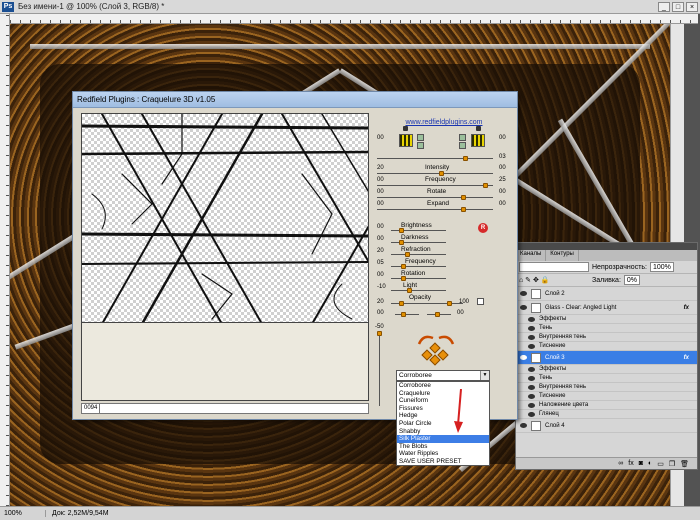 The height and width of the screenshot is (520, 700). What do you see at coordinates (443, 439) in the screenshot?
I see `preset-option-highlighted: Silk Plaster` at bounding box center [443, 439].